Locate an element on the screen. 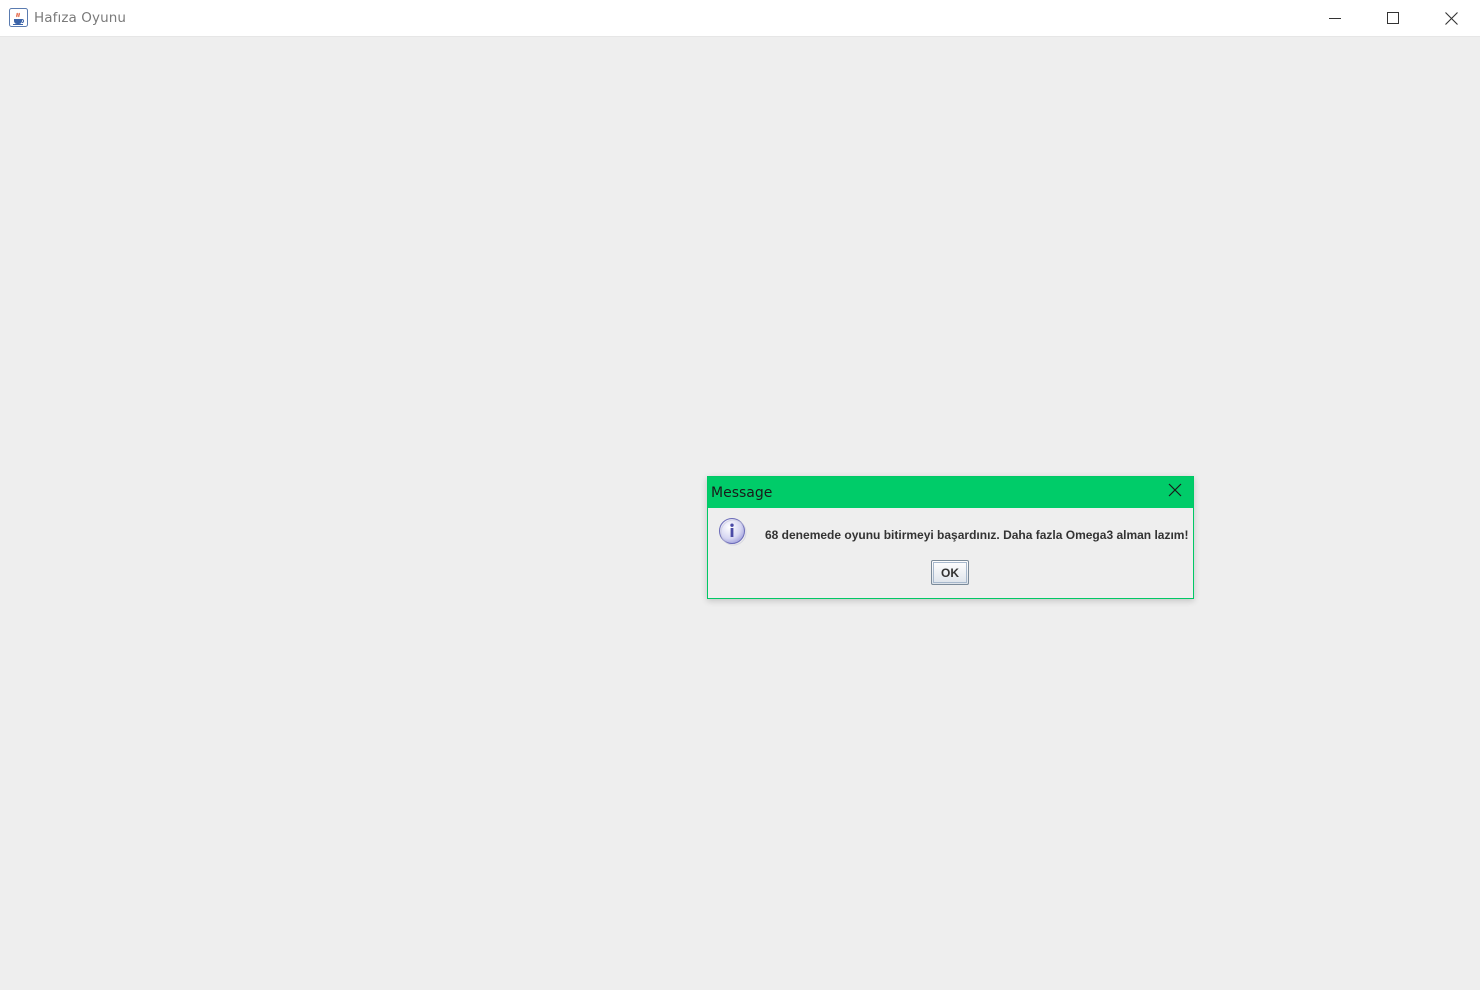 The image size is (1480, 990). info-icon is located at coordinates (733, 532).